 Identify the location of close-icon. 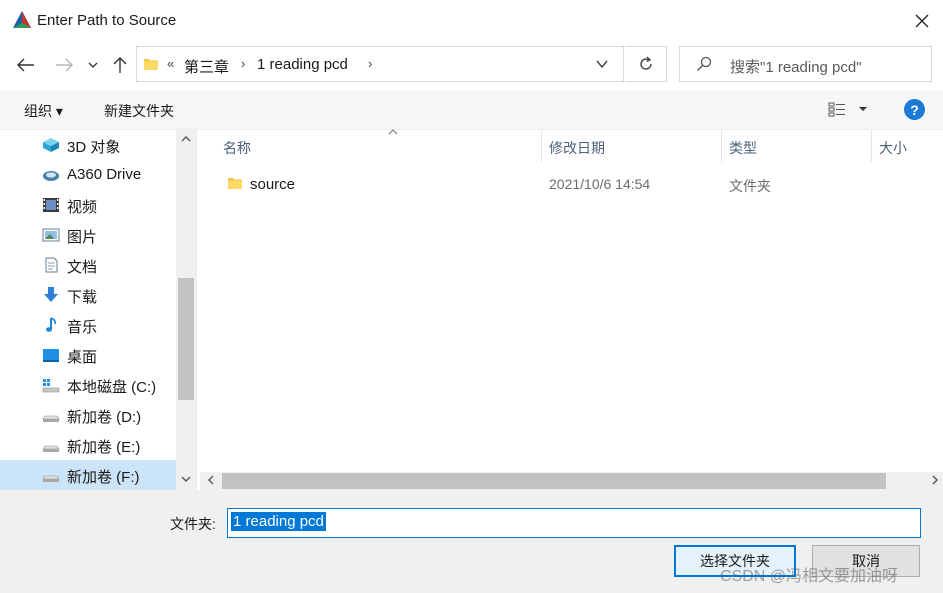
(922, 21).